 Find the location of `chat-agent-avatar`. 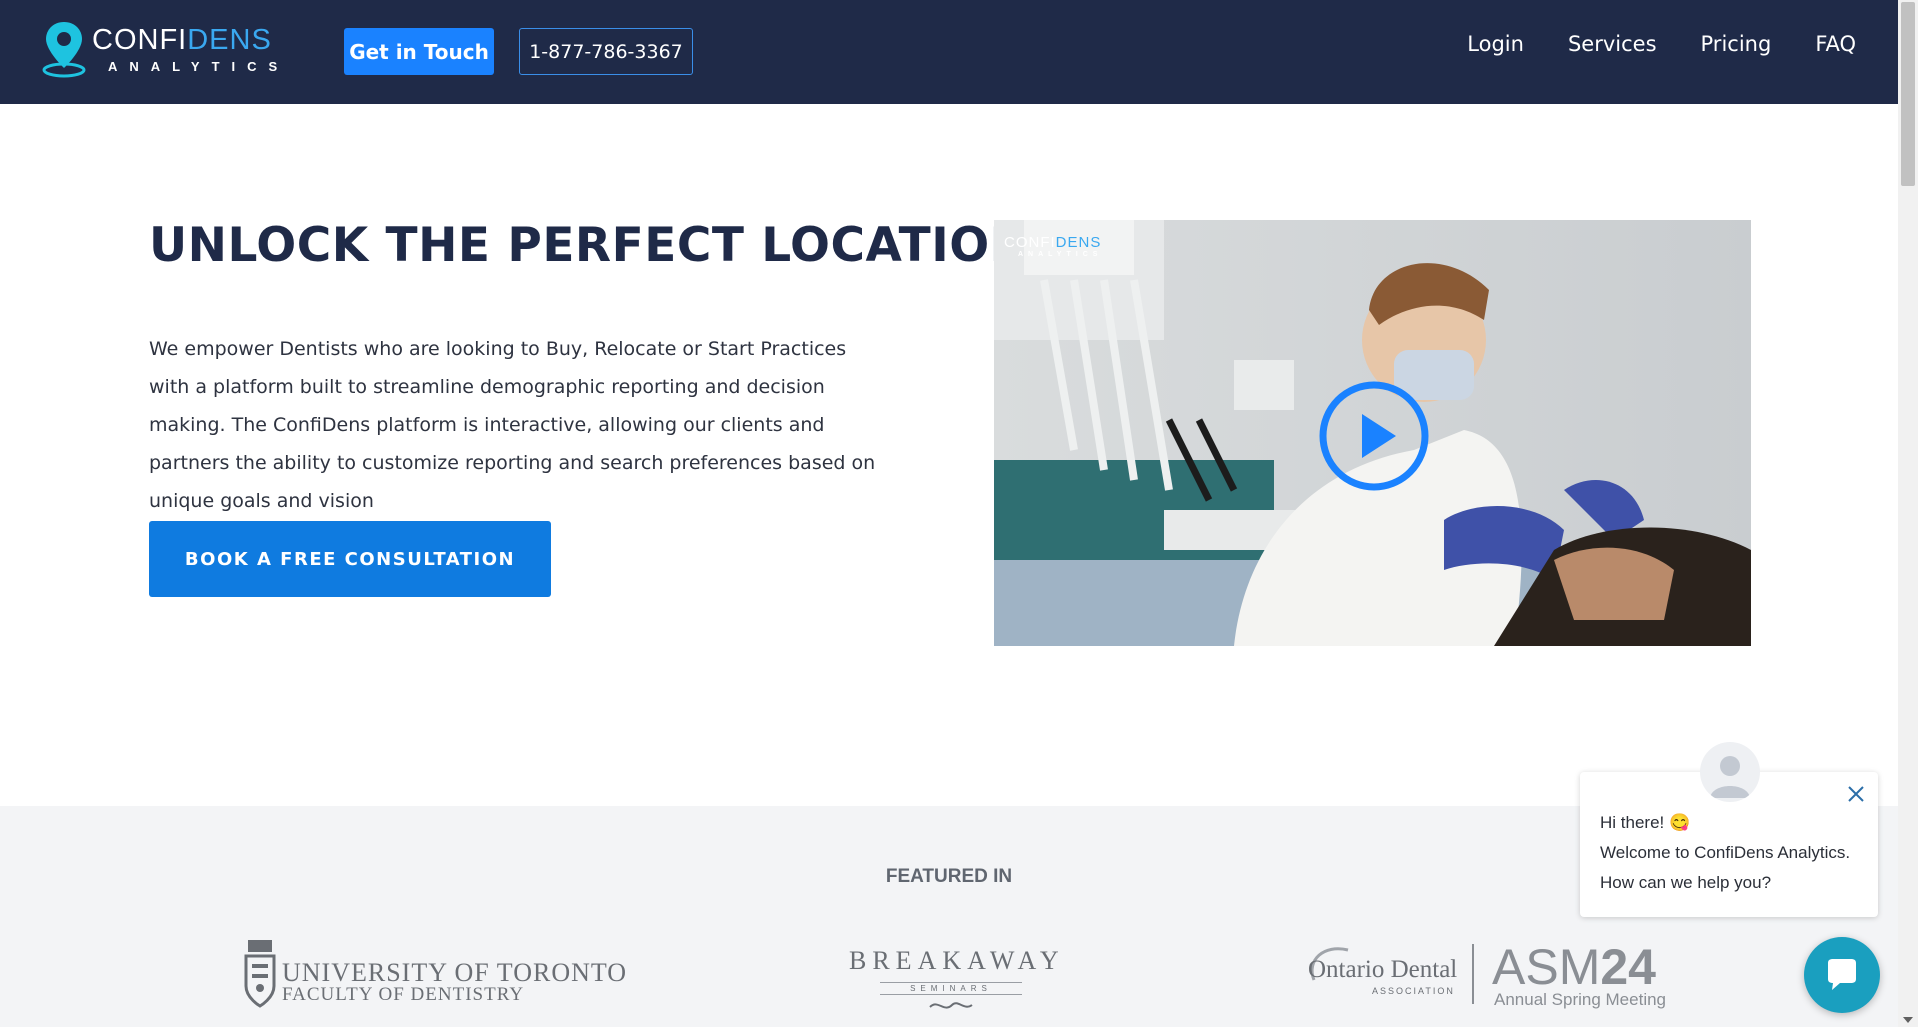

chat-agent-avatar is located at coordinates (1730, 772).